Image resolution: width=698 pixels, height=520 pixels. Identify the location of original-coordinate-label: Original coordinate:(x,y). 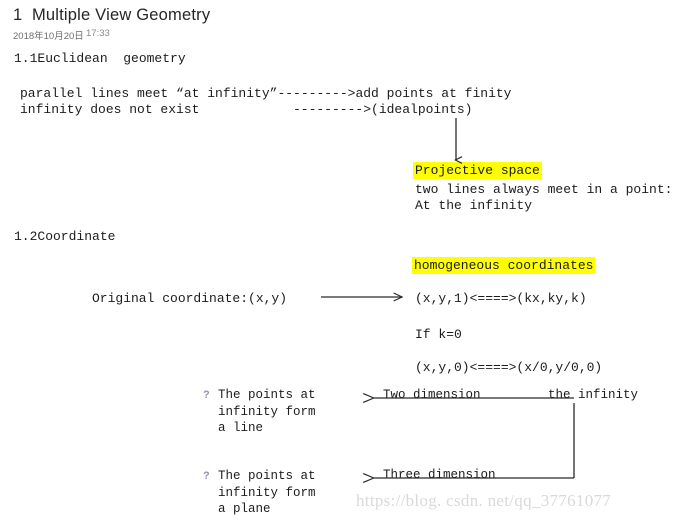
(190, 298).